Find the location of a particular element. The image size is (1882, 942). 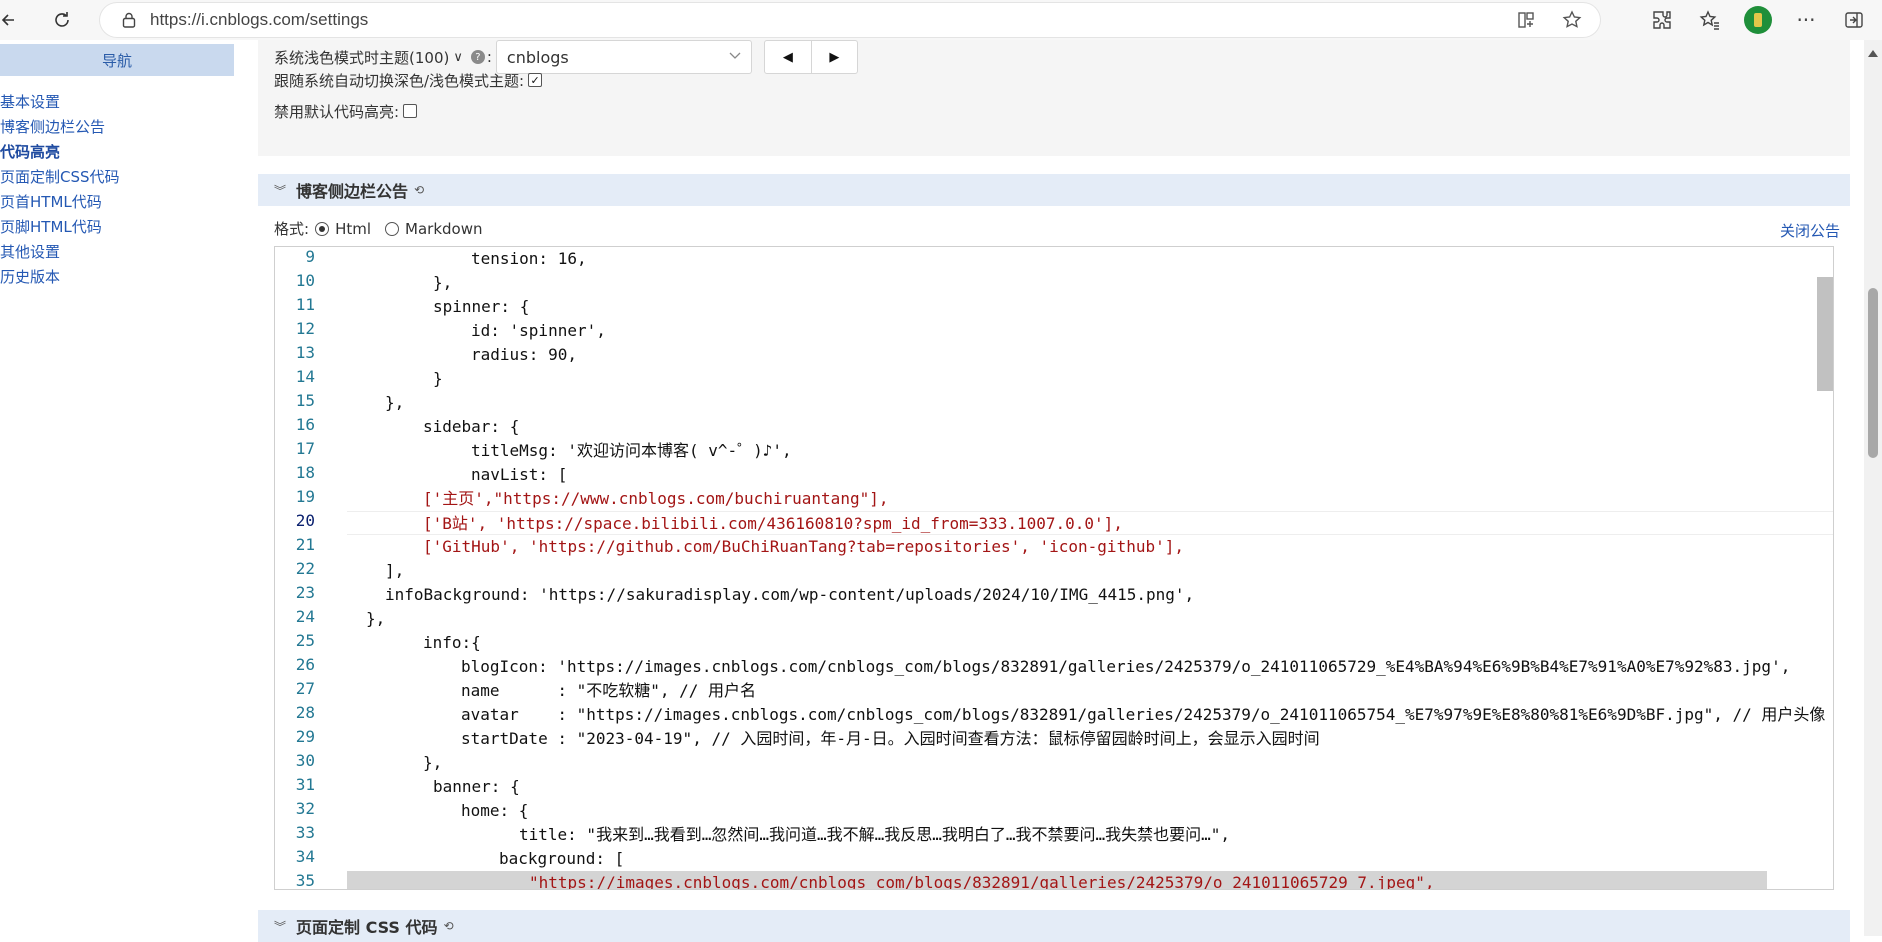

nav-item-code-highlight: 代码高亮 is located at coordinates (117, 152).